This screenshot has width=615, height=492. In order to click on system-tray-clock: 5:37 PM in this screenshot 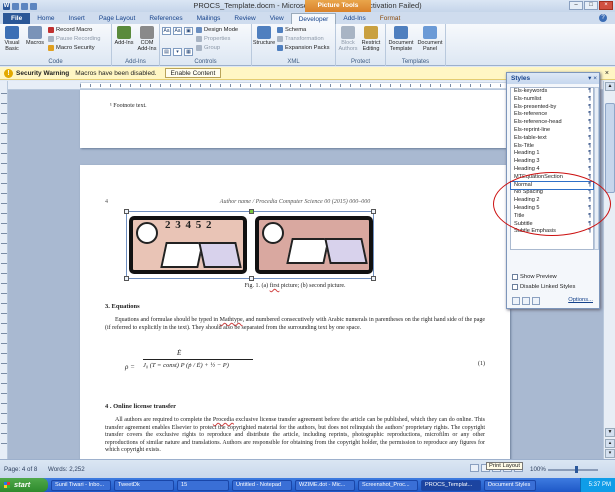, I will do `click(597, 485)`.